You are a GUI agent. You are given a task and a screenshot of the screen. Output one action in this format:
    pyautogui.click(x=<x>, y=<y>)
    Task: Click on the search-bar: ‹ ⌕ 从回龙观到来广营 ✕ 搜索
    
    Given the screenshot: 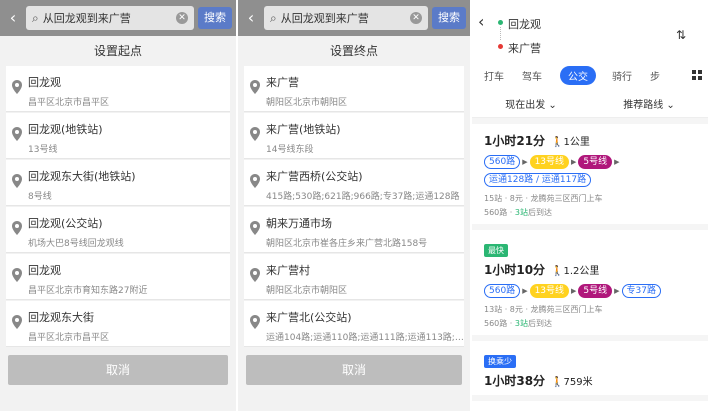 What is the action you would take?
    pyautogui.click(x=118, y=18)
    